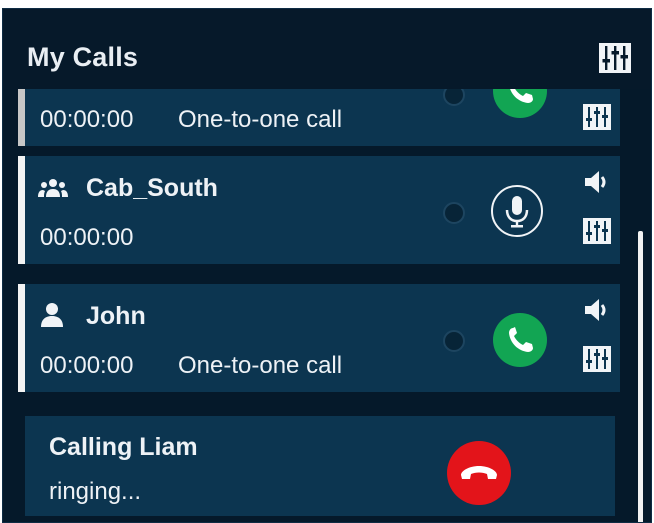 This screenshot has height=523, width=654. Describe the element at coordinates (53, 188) in the screenshot. I see `group-icon` at that location.